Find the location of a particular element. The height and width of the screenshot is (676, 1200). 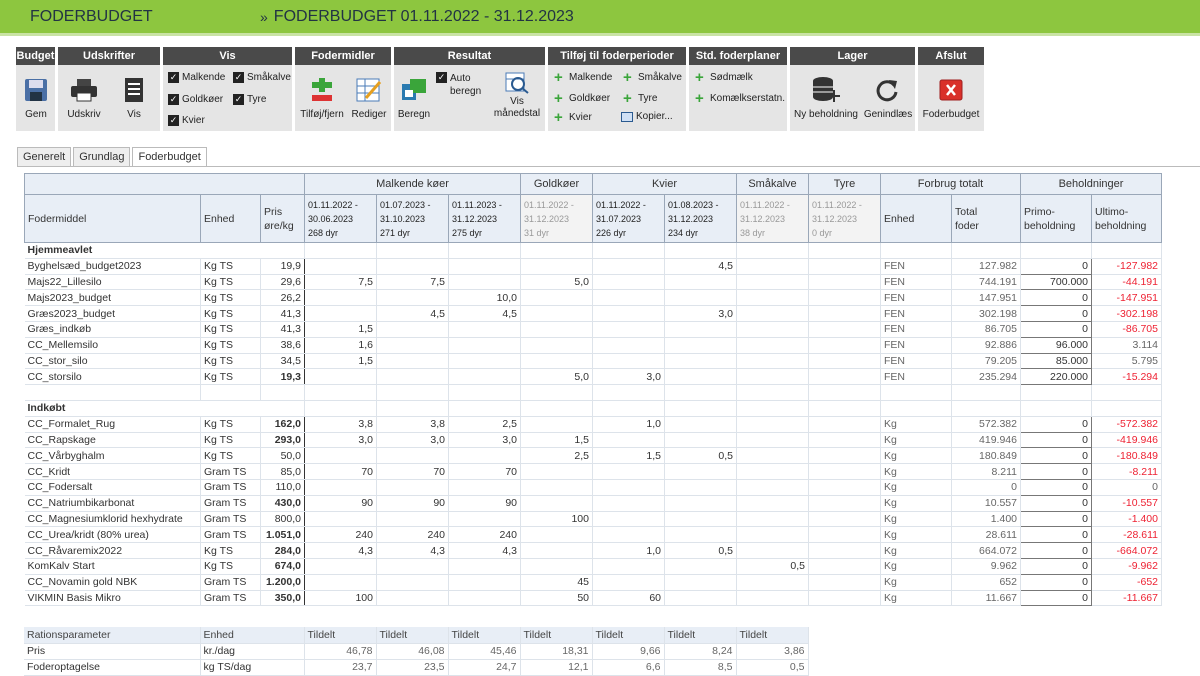

feed-name: CC_Mellemsilo is located at coordinates (112, 345).